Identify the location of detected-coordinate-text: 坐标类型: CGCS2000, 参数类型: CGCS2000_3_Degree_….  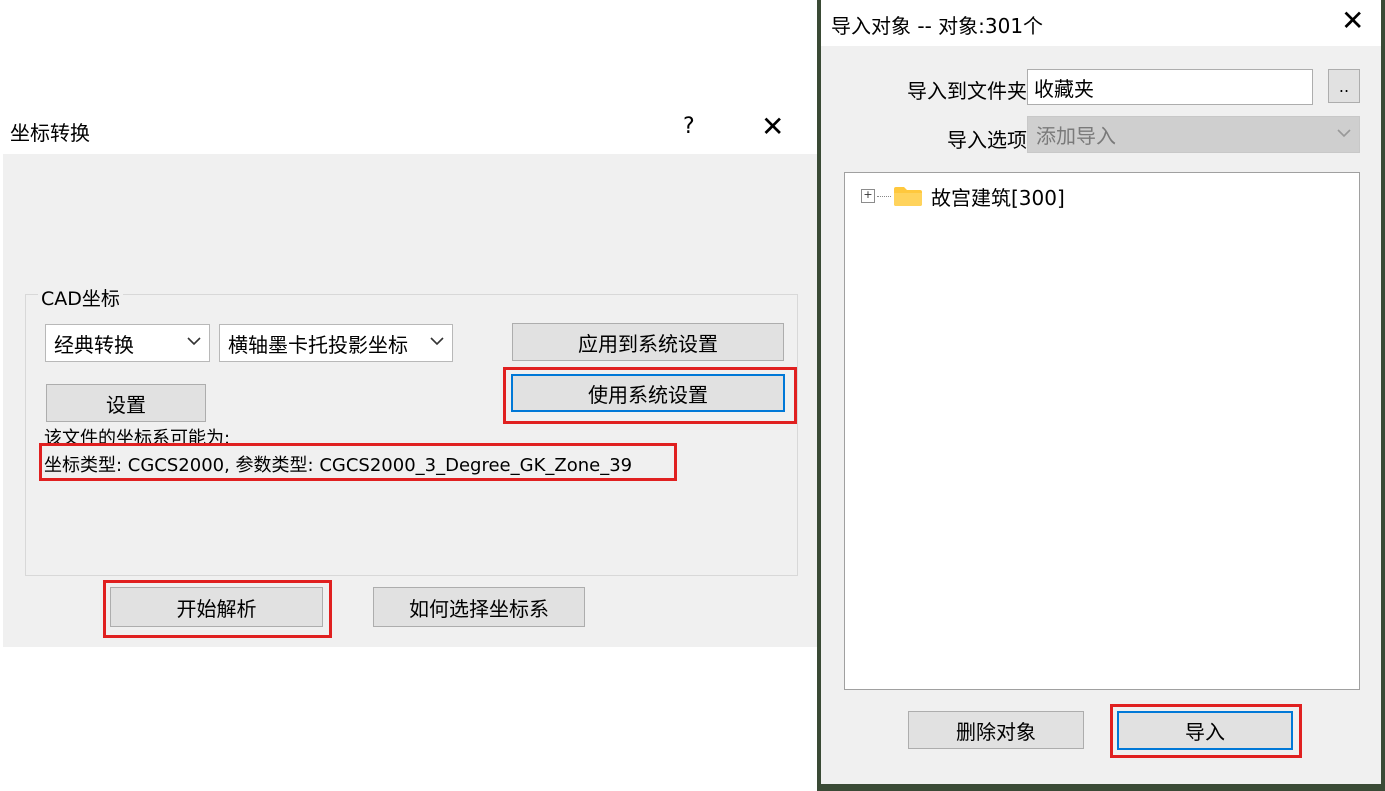
(338, 465).